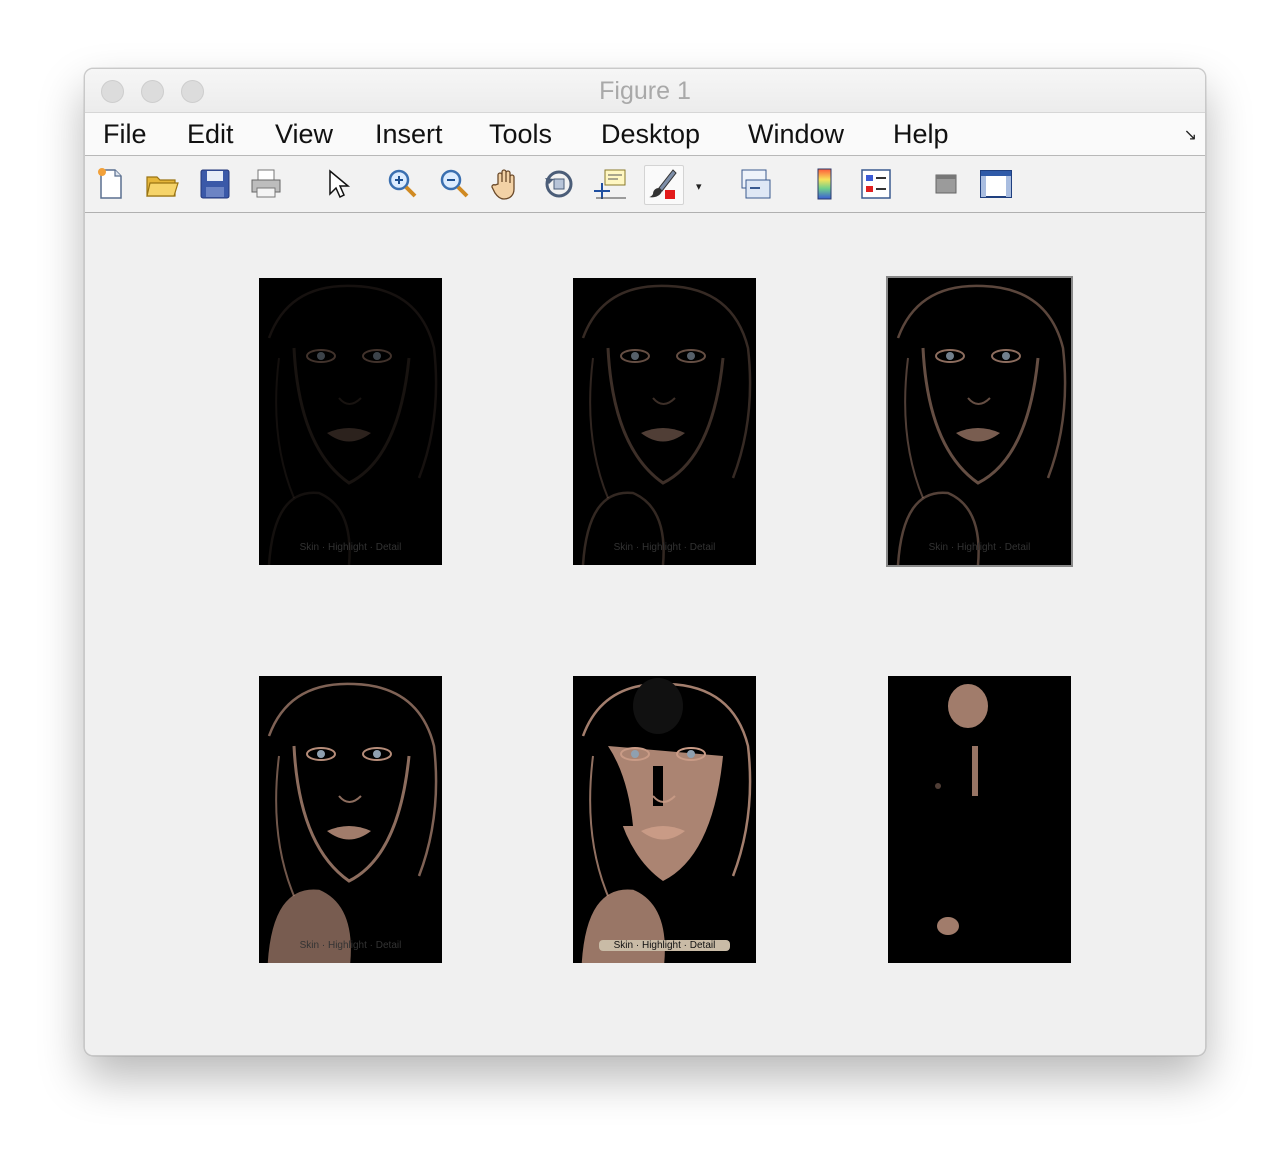  What do you see at coordinates (825, 184) in the screenshot?
I see `colorbar-icon` at bounding box center [825, 184].